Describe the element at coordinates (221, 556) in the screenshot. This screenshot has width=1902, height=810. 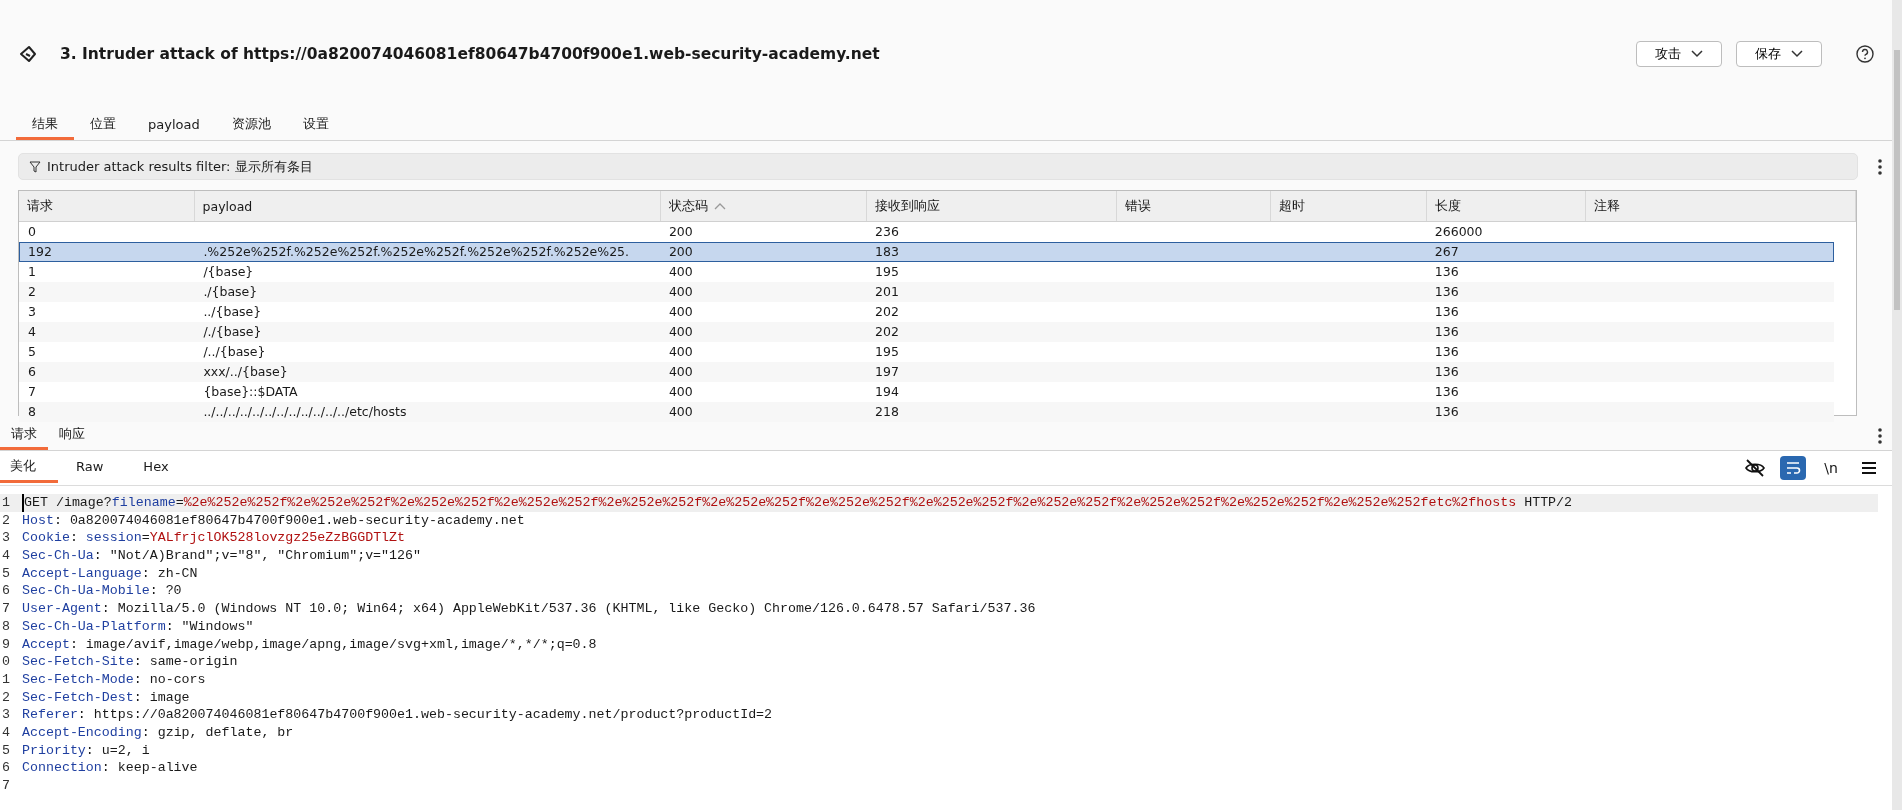
I see `code-line: Sec-Ch-Ua: "Not/A)Brand";v="8", "Chromium";v="126"` at that location.